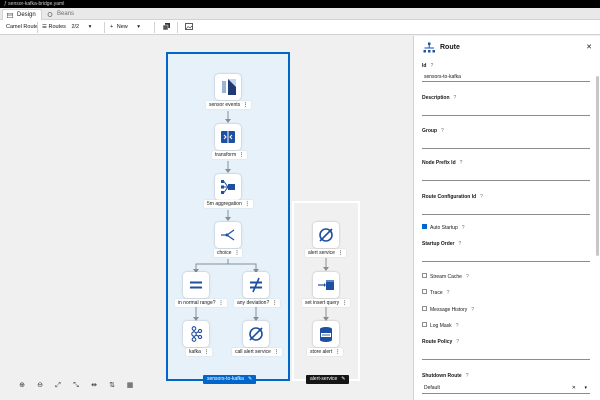 Image resolution: width=600 pixels, height=400 pixels. What do you see at coordinates (257, 352) in the screenshot?
I see `node-label: call alert service ⋮` at bounding box center [257, 352].